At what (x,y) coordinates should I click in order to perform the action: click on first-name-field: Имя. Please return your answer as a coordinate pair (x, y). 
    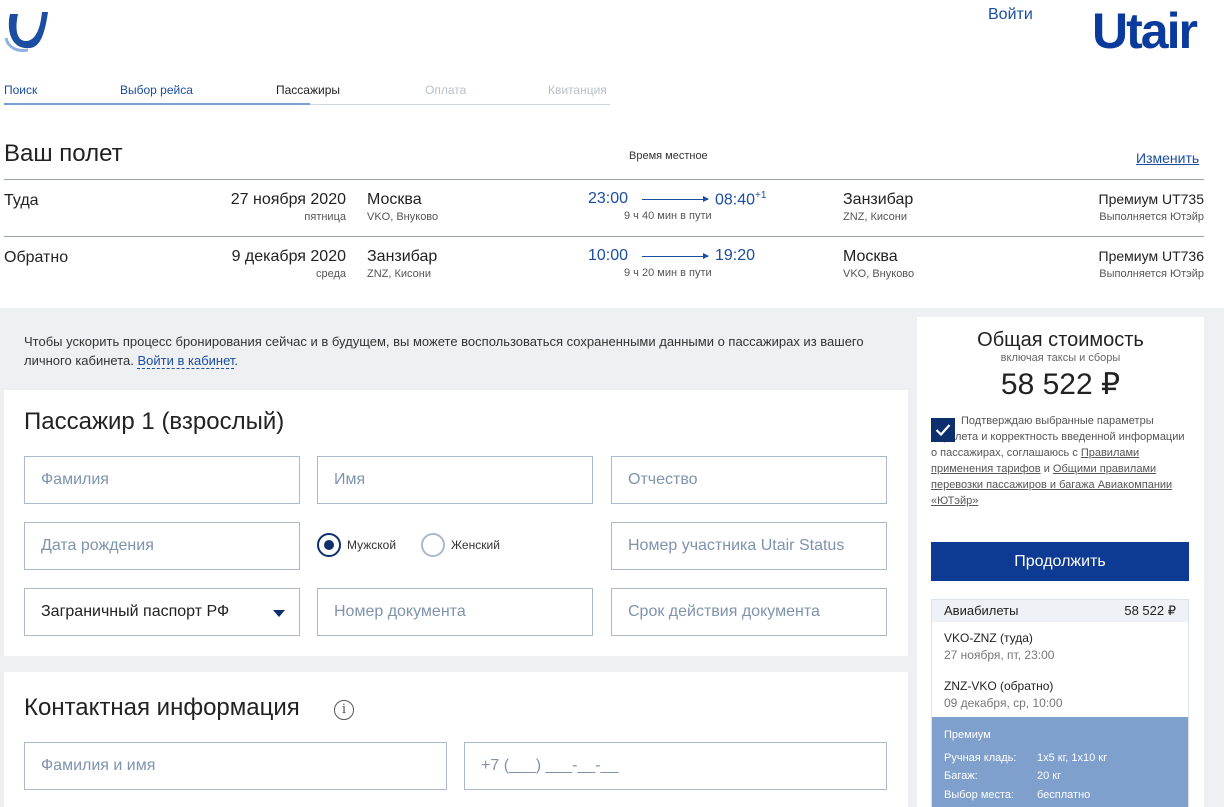
    Looking at the image, I should click on (455, 480).